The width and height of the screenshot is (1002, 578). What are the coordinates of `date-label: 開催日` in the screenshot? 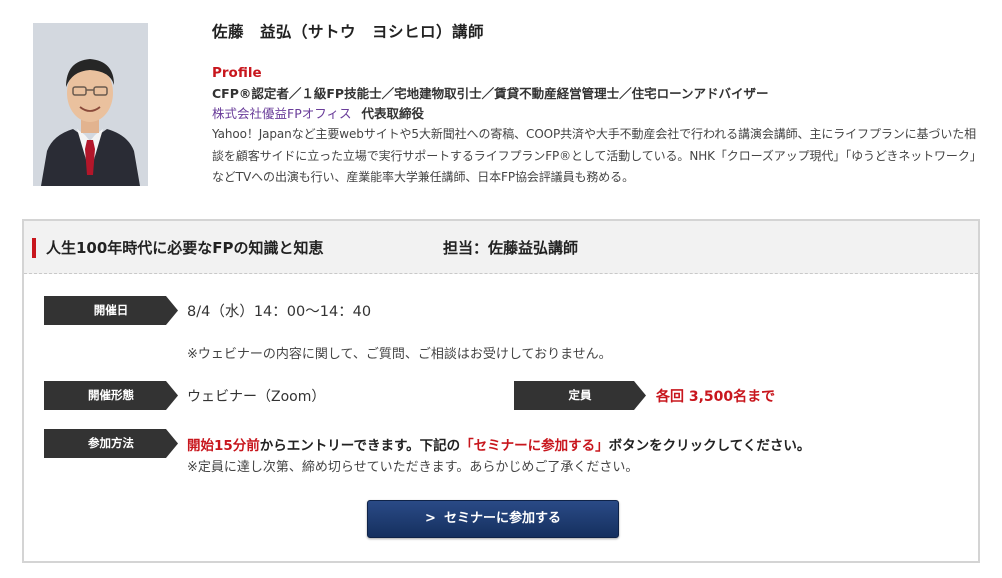 It's located at (111, 310).